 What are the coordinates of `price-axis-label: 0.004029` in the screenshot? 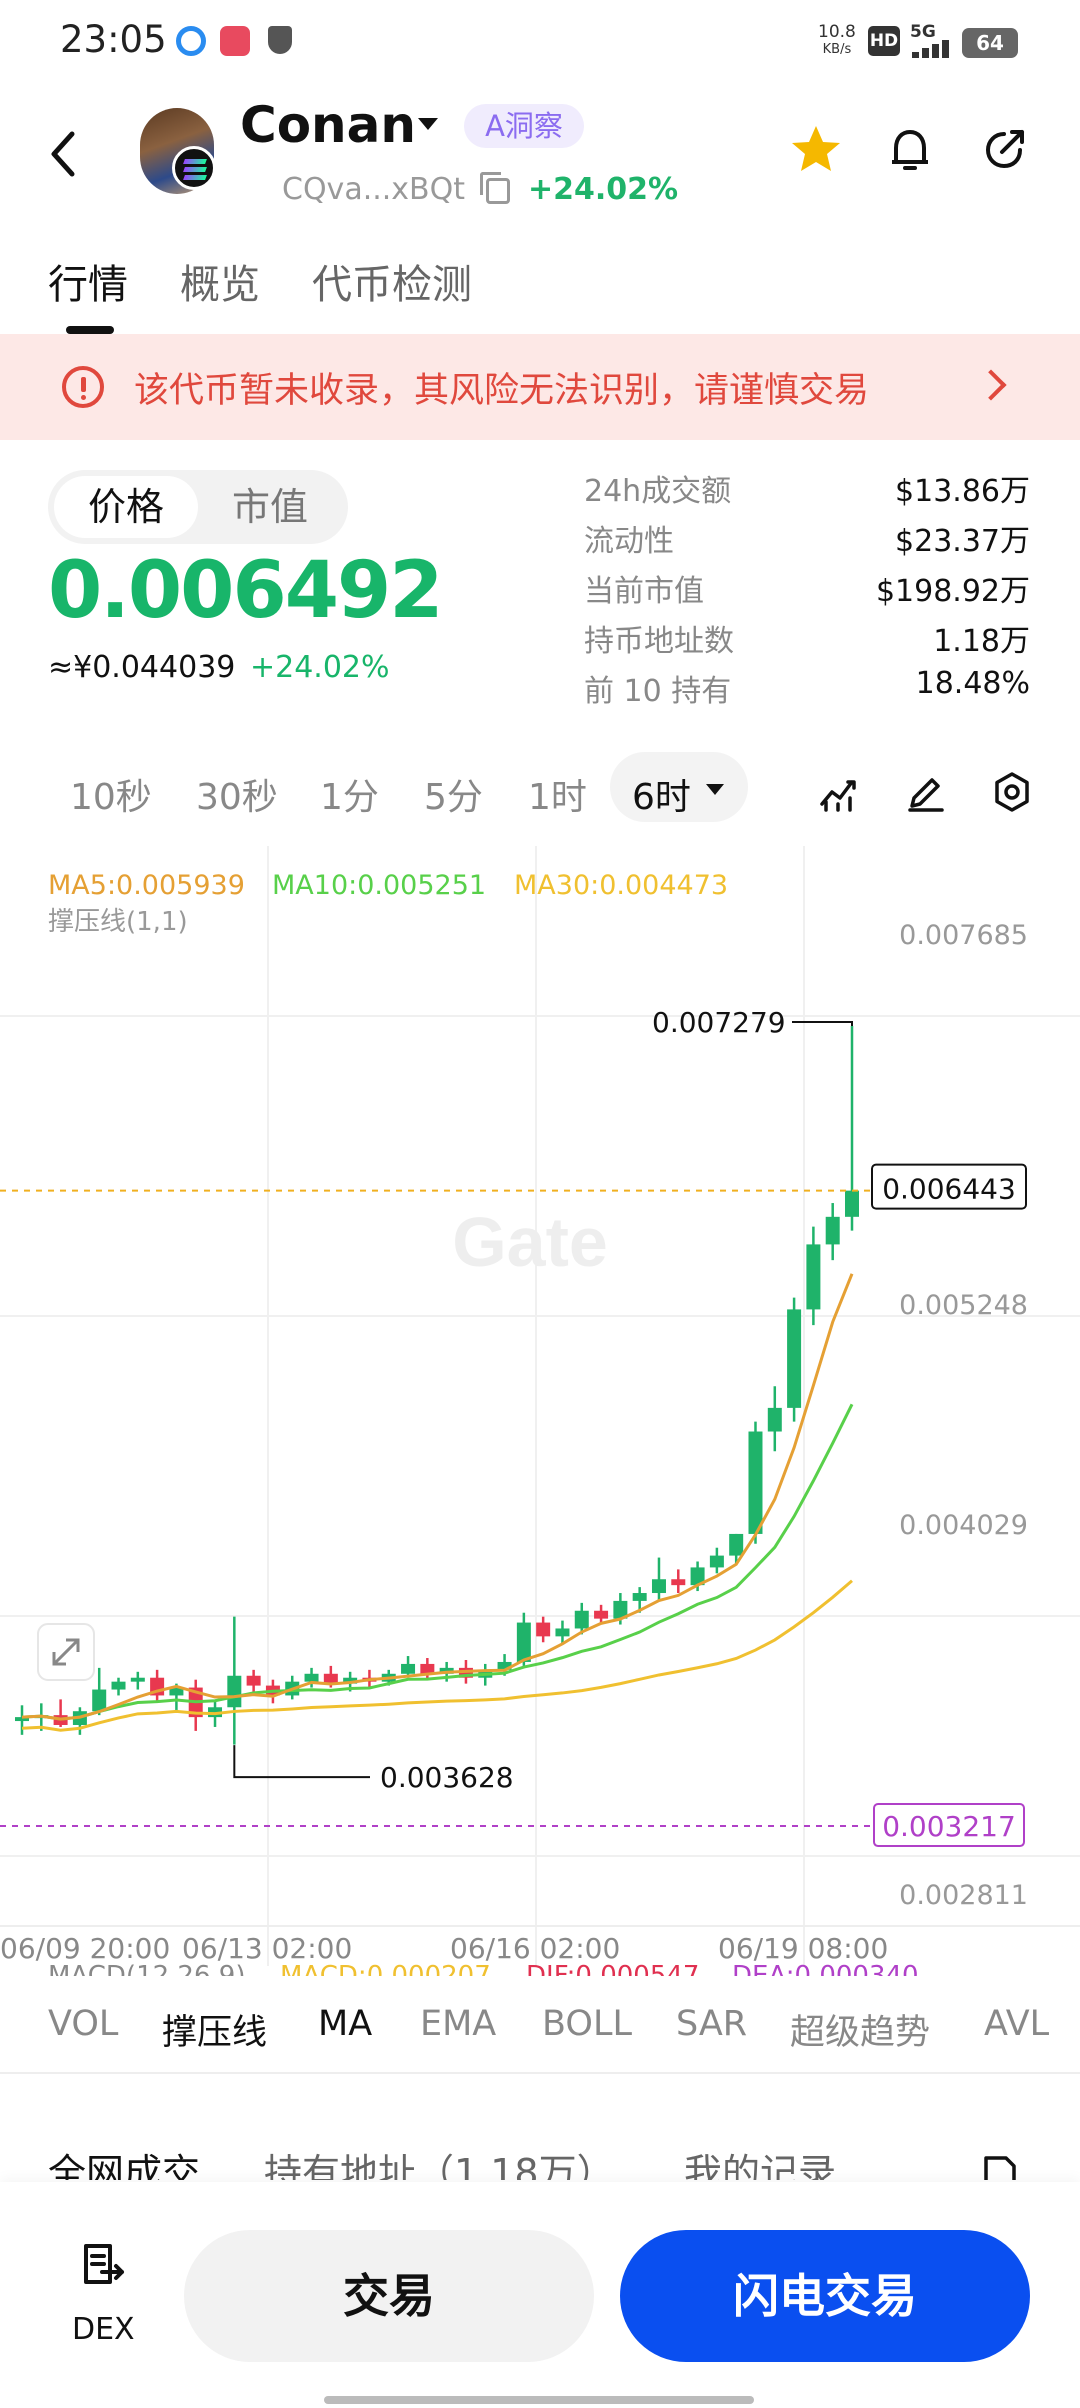 It's located at (963, 1525).